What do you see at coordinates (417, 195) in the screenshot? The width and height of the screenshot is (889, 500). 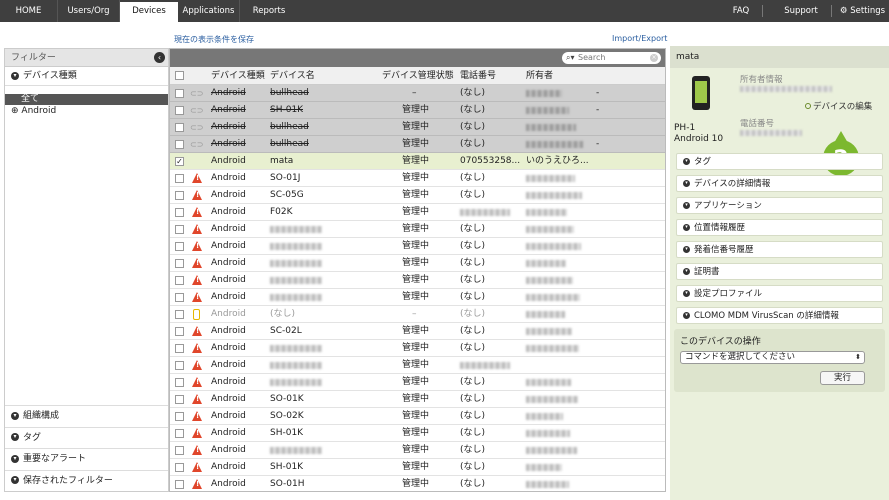 I see `table-row: Android SC-05G 管理中 (なし)` at bounding box center [417, 195].